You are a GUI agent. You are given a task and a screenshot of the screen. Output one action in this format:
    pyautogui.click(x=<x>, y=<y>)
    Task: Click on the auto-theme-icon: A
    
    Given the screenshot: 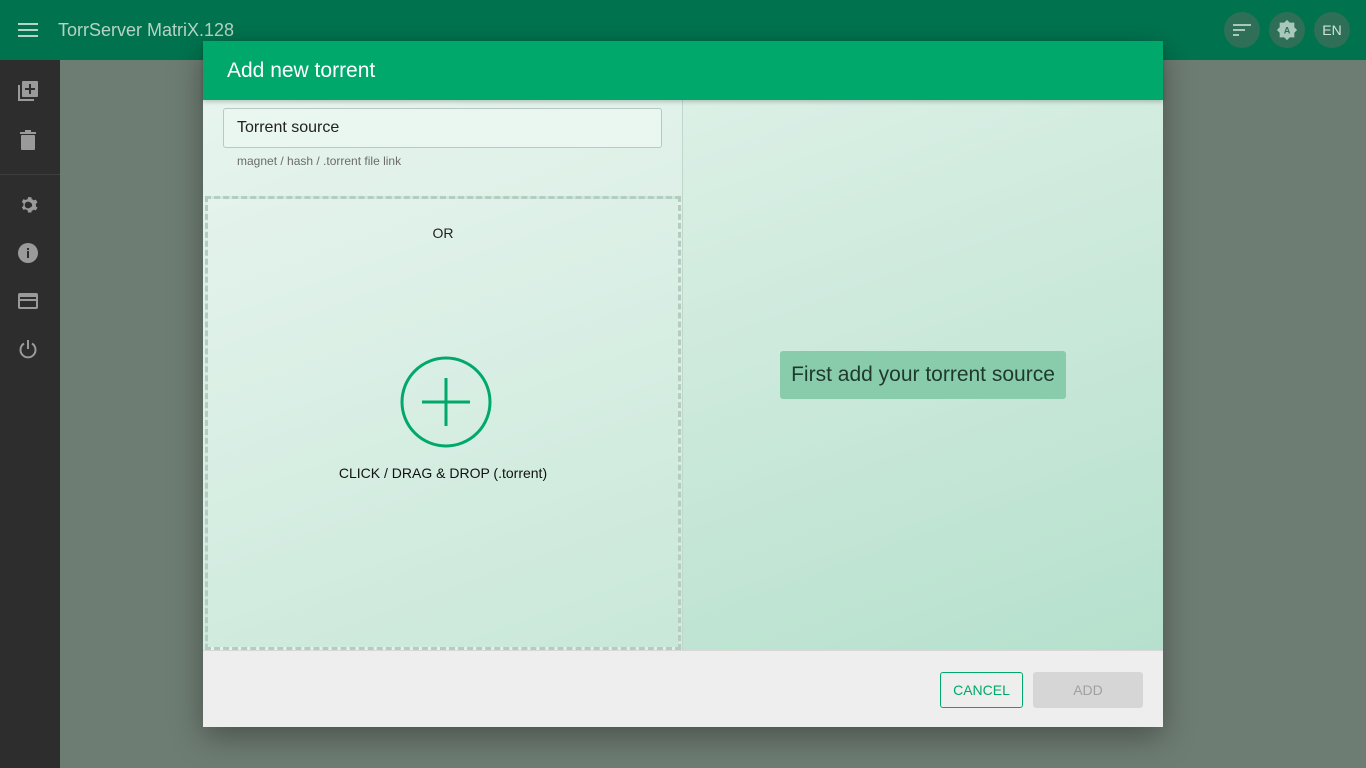 What is the action you would take?
    pyautogui.click(x=1287, y=30)
    